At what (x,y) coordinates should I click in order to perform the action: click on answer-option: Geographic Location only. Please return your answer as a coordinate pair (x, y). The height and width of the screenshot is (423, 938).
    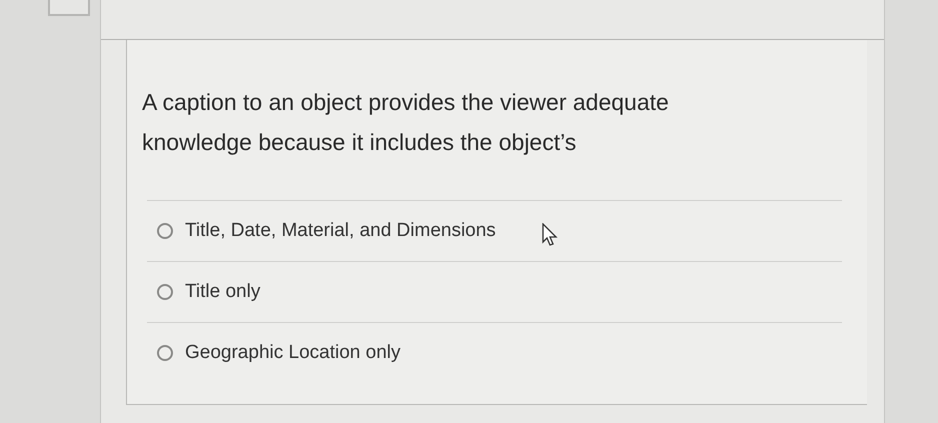
    Looking at the image, I should click on (278, 353).